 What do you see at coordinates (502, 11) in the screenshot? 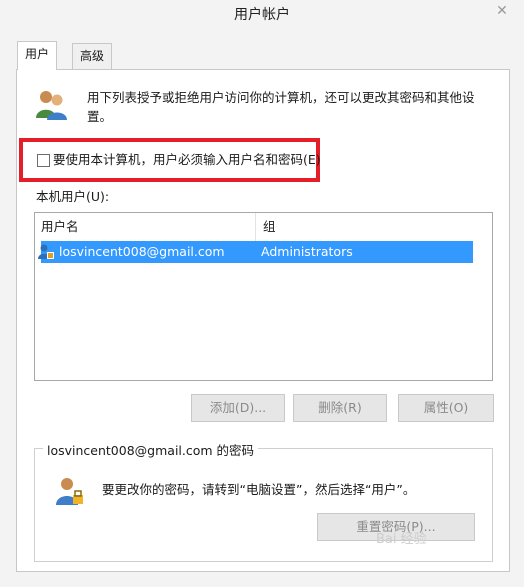
I see `close-button: ✕` at bounding box center [502, 11].